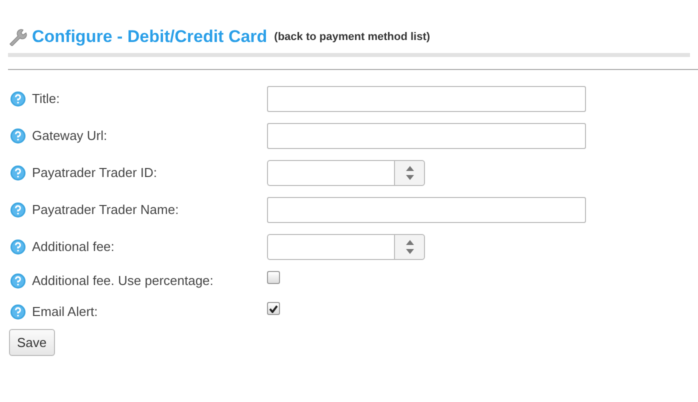 The height and width of the screenshot is (402, 698). I want to click on field-label: Payatrader Trader ID:, so click(94, 172).